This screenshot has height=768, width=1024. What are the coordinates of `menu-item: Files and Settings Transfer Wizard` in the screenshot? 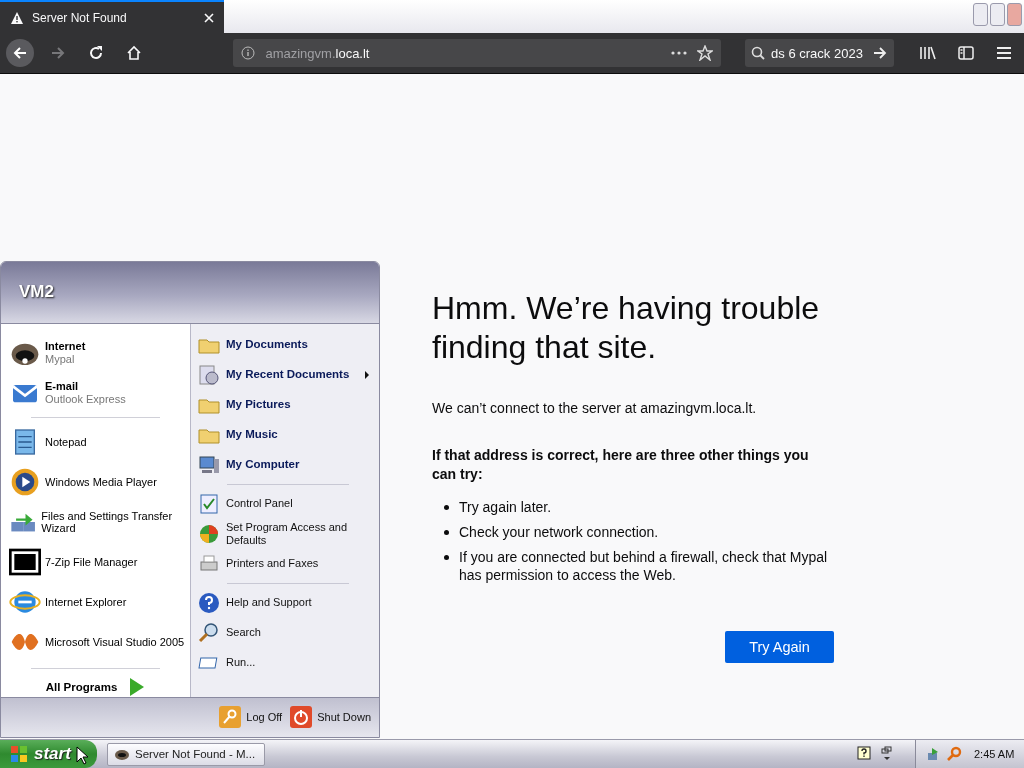 It's located at (95, 521).